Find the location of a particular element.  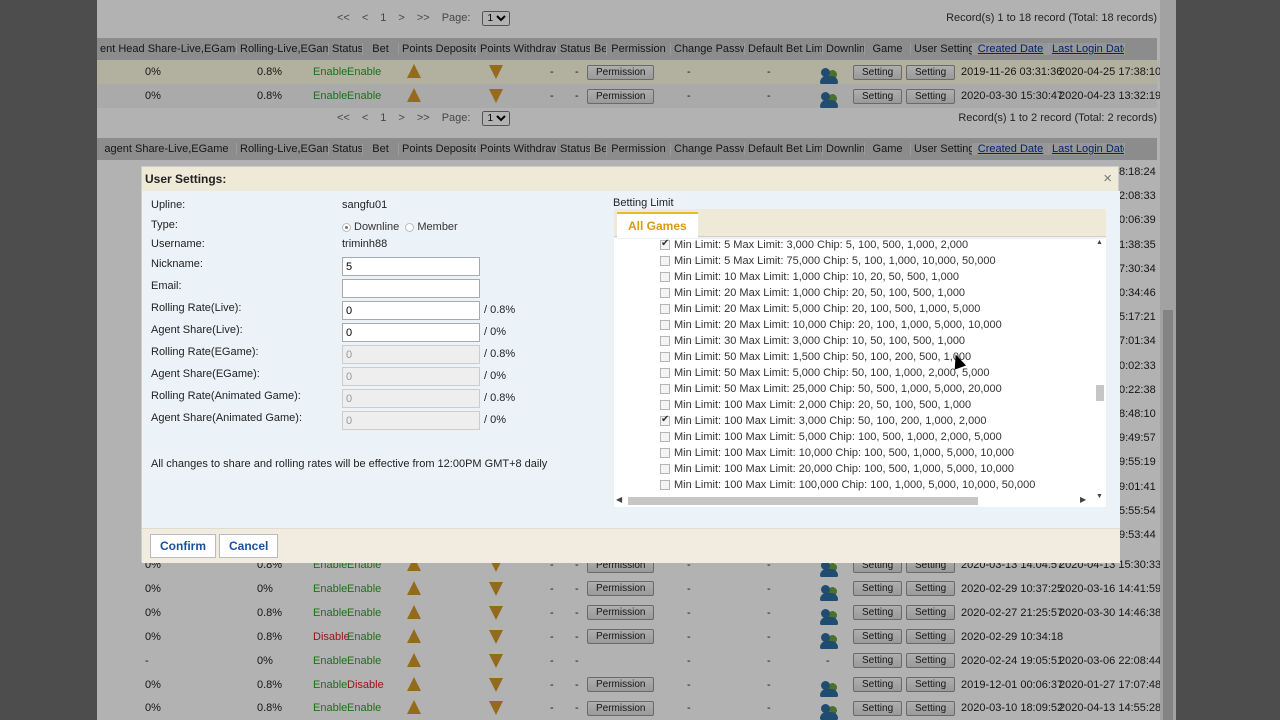

close-icon: × is located at coordinates (1107, 178).